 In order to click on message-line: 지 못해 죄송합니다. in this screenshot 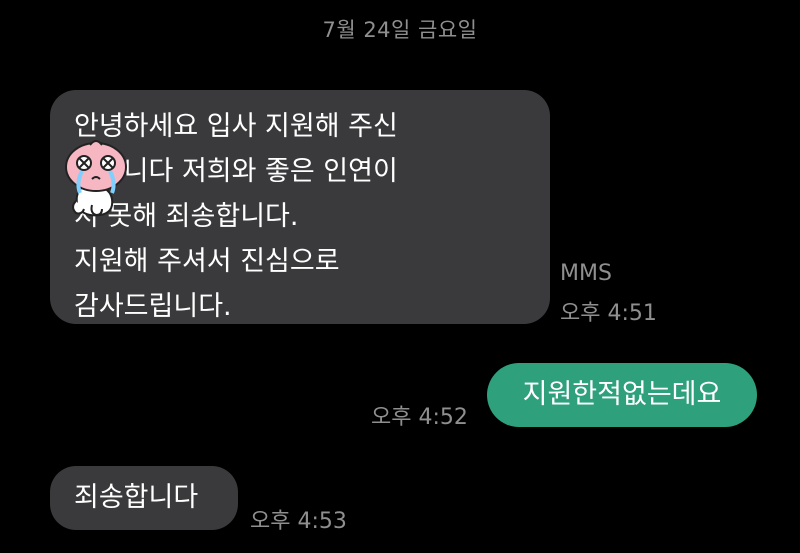, I will do `click(186, 216)`.